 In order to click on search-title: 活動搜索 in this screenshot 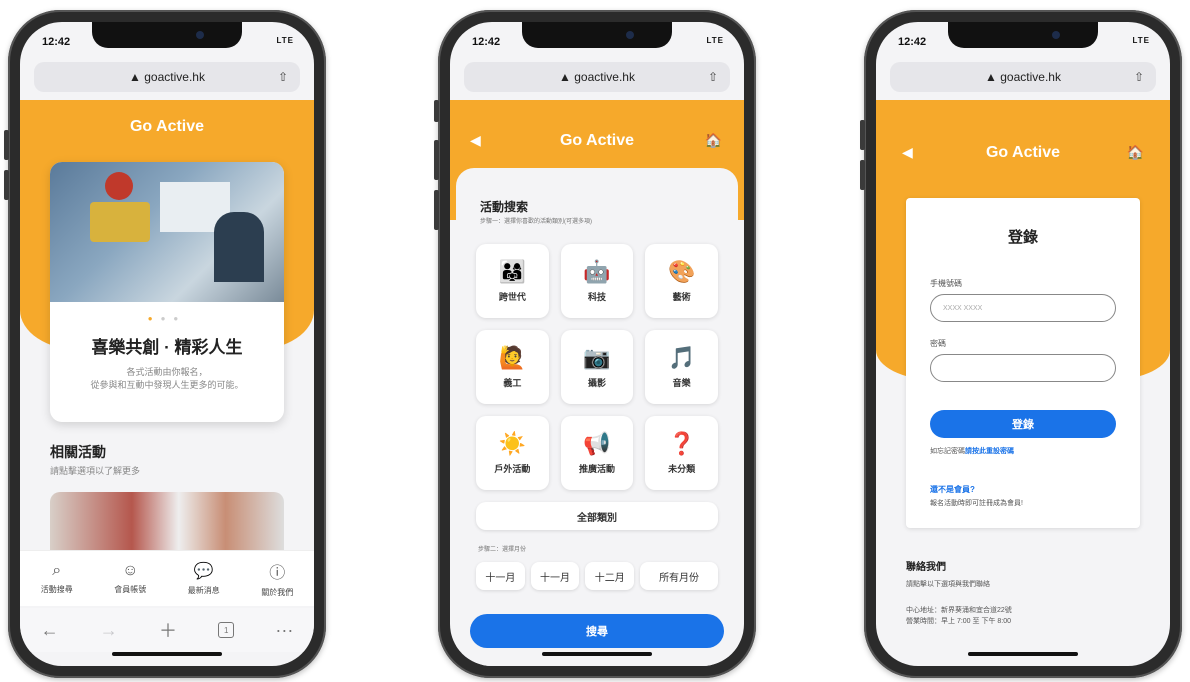, I will do `click(504, 207)`.